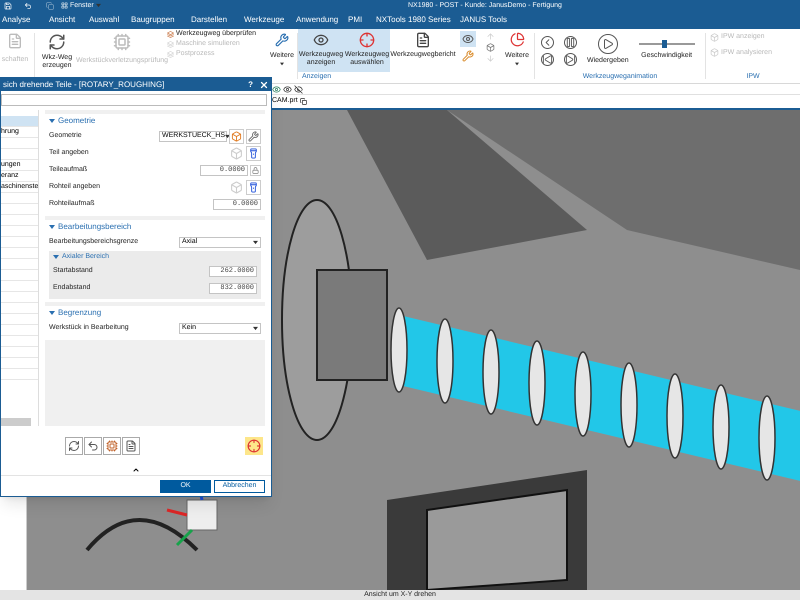  What do you see at coordinates (95, 227) in the screenshot?
I see `section-title: Bearbeitungsbereich` at bounding box center [95, 227].